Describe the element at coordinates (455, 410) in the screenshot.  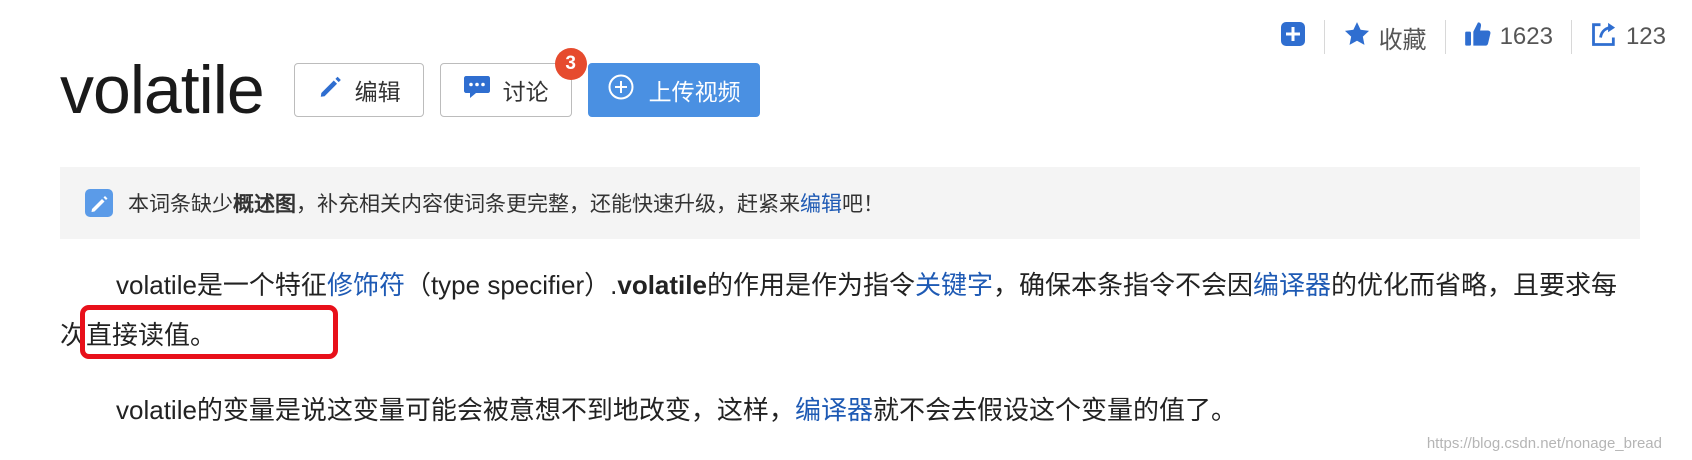
I see `p2-text-1: volatile的变量是说这变量可能会被意想不到地改变，这样，` at that location.